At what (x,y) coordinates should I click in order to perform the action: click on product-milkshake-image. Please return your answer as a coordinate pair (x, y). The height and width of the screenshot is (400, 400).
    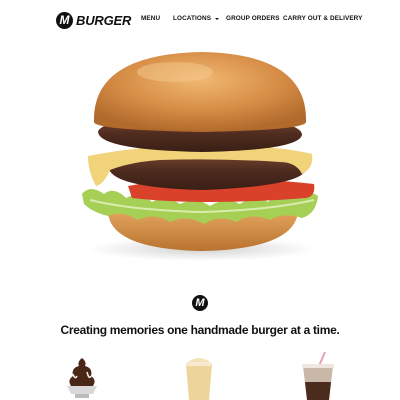
    Looking at the image, I should click on (199, 376).